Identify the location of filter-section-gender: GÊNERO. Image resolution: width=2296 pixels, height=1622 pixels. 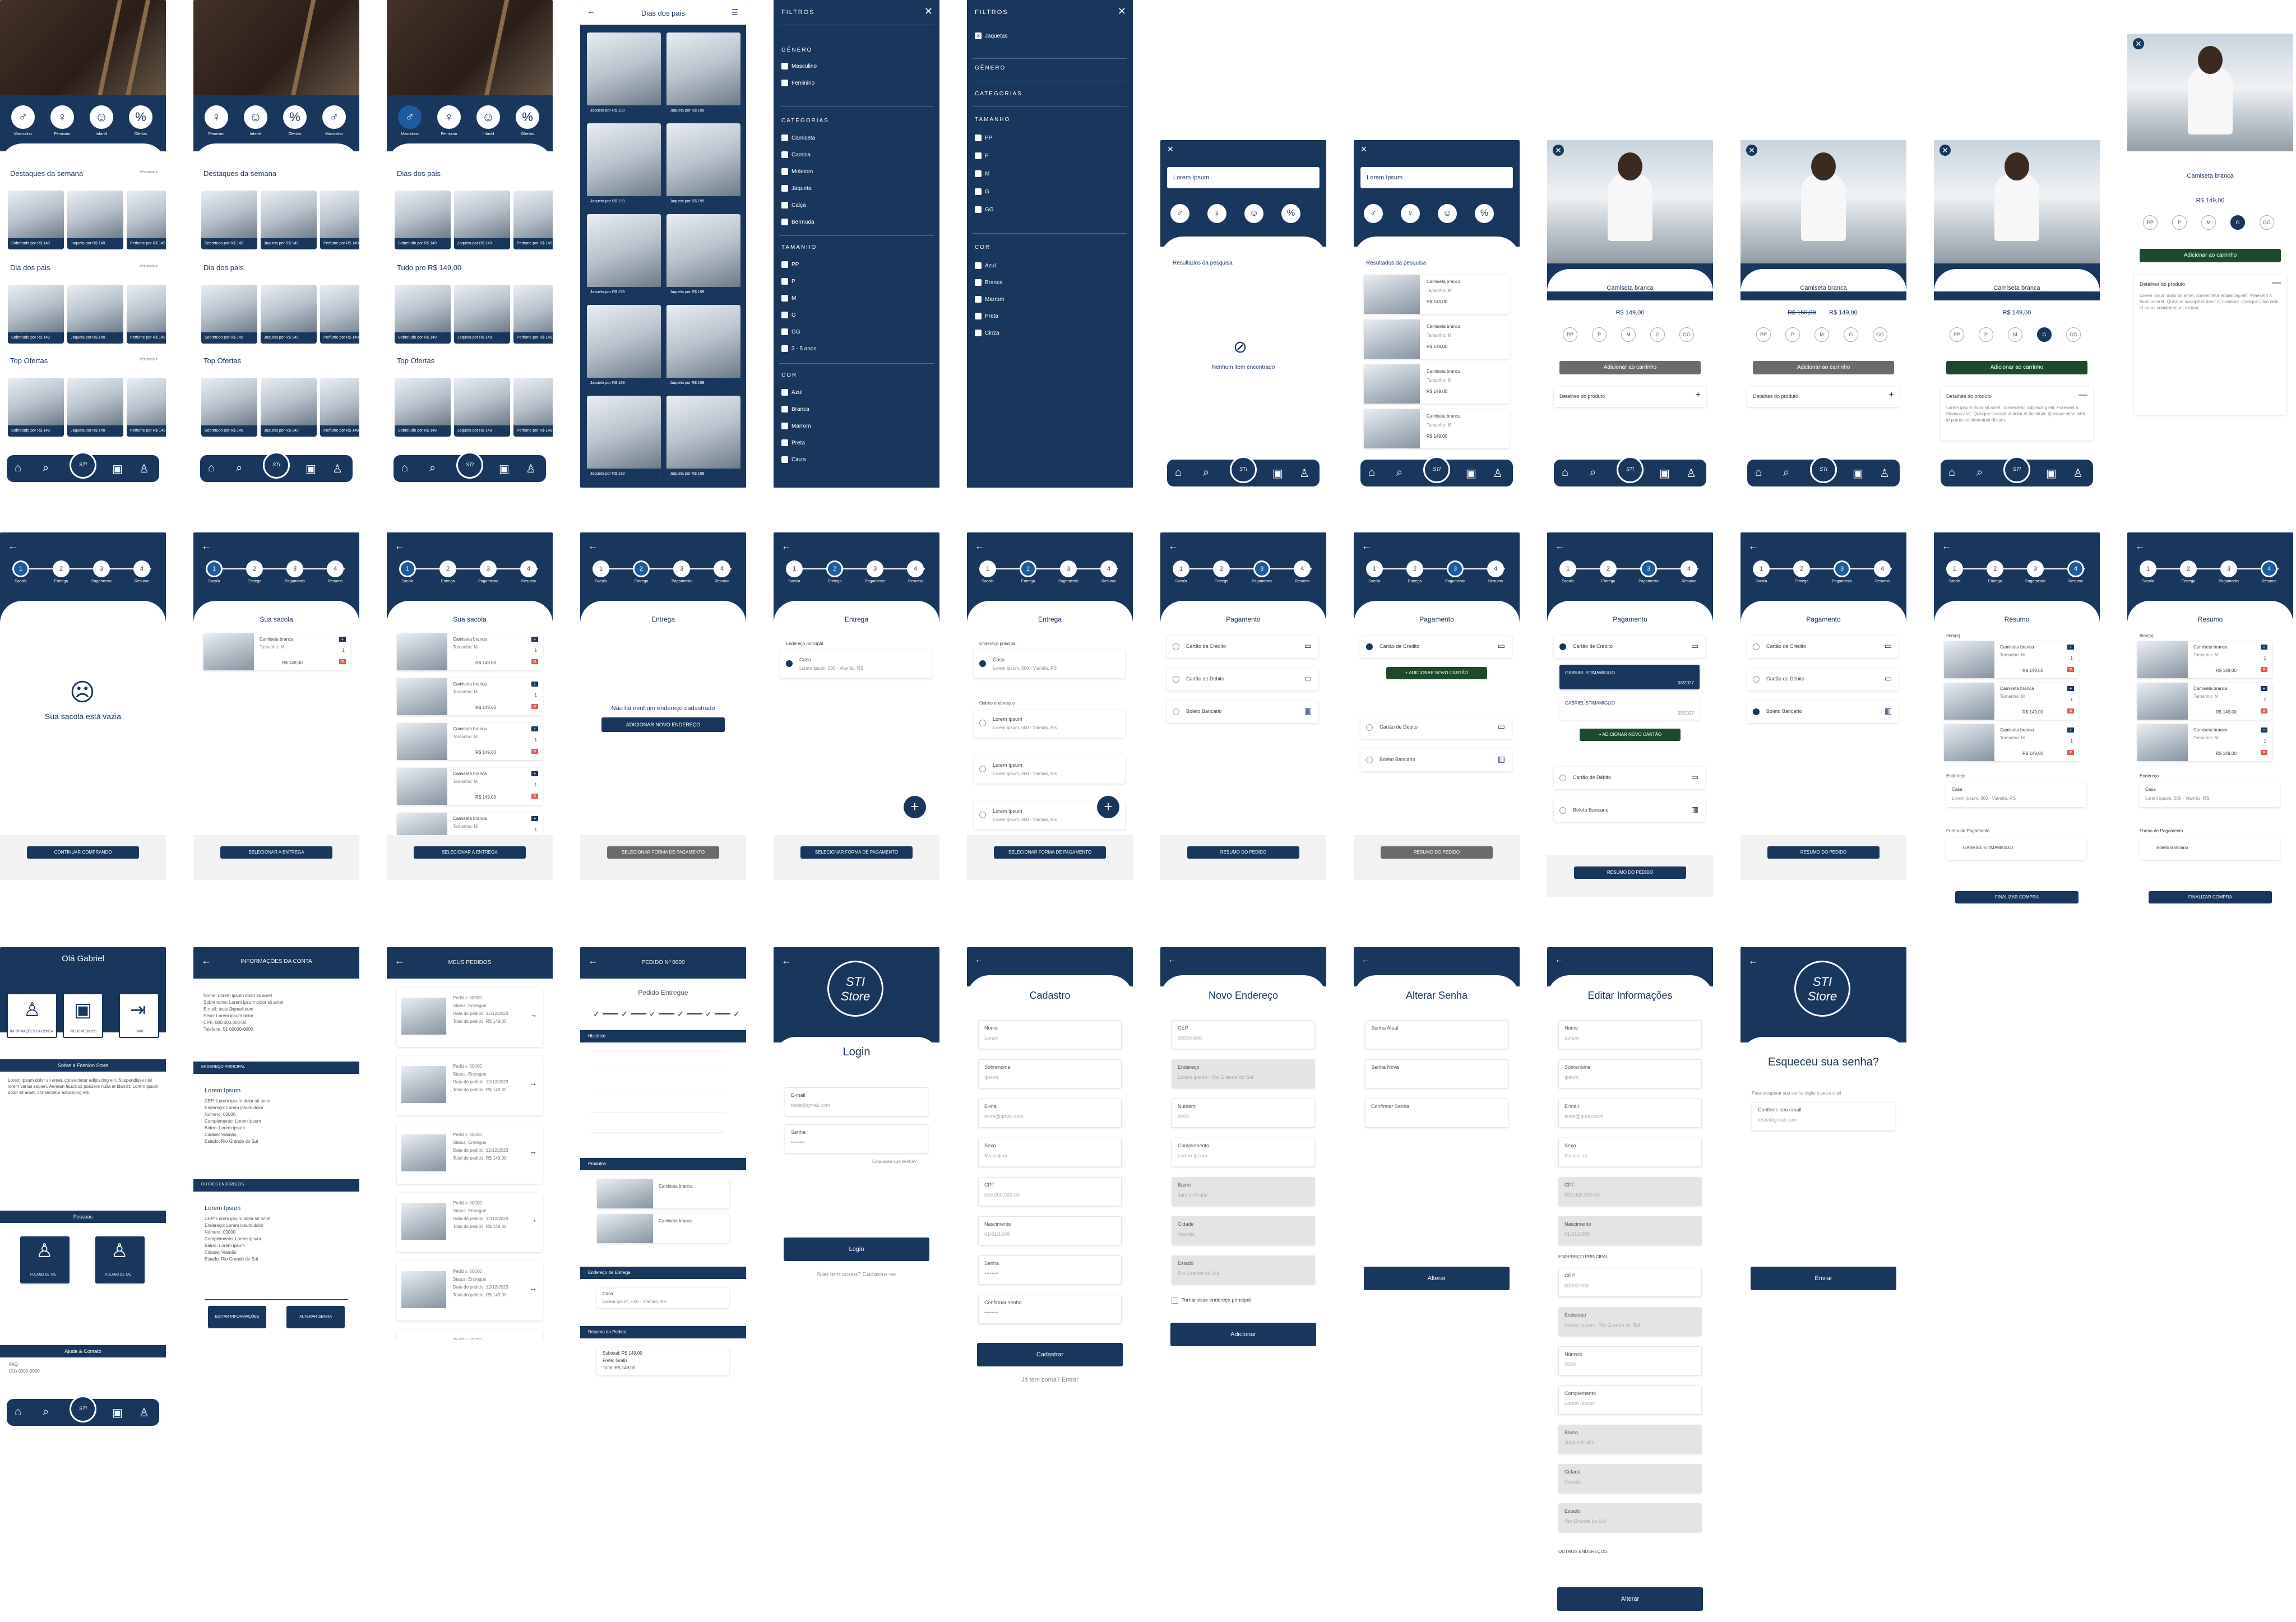
(990, 68).